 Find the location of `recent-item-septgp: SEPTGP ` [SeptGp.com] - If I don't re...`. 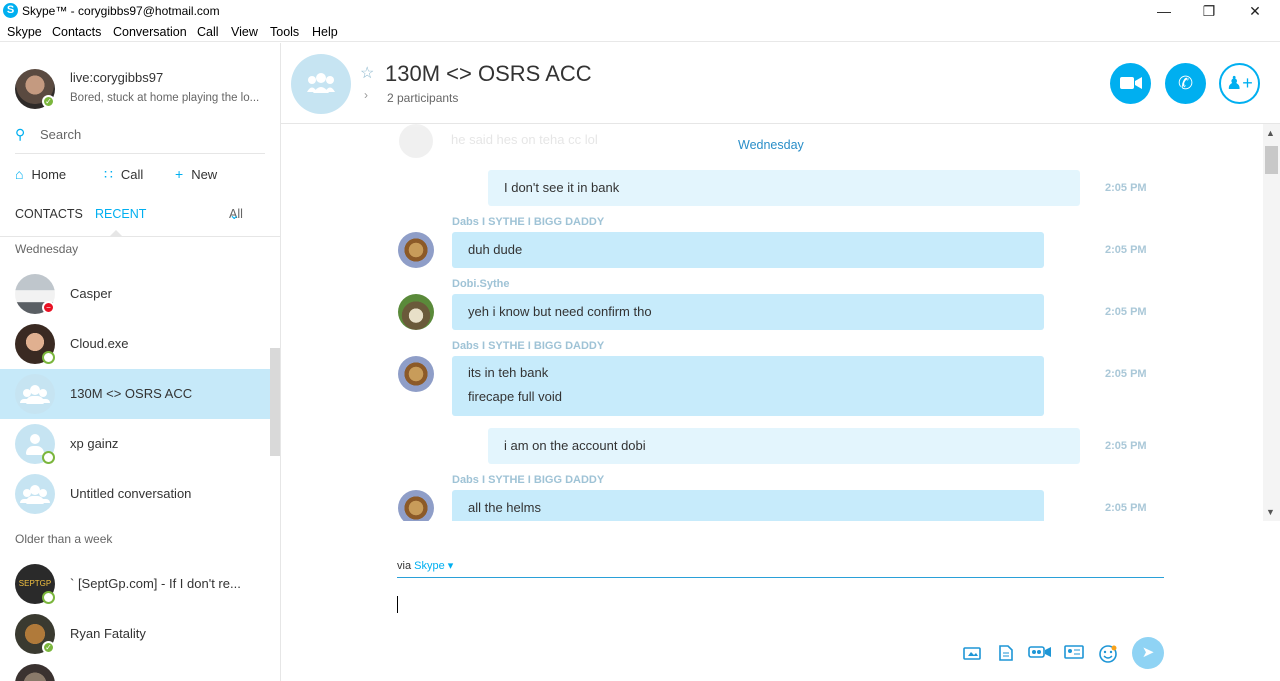

recent-item-septgp: SEPTGP ` [SeptGp.com] - If I don't re... is located at coordinates (135, 584).